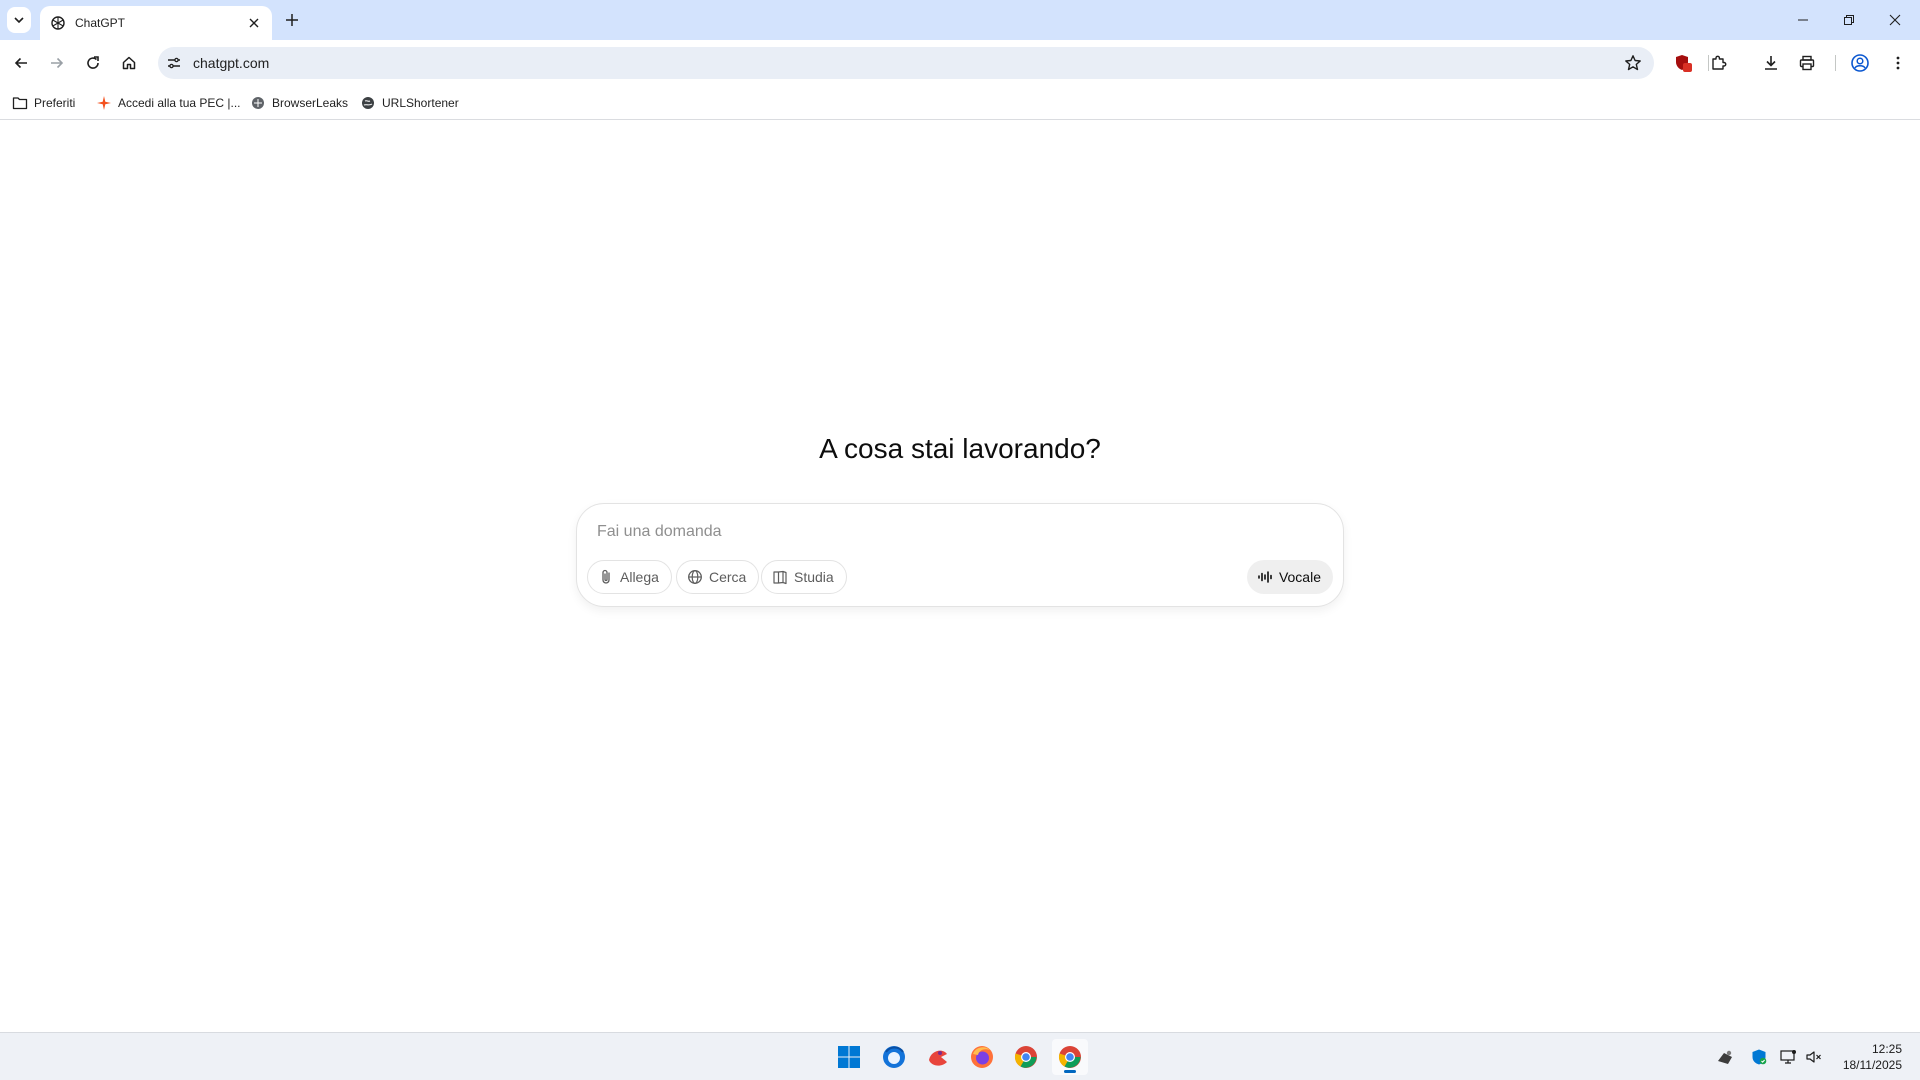  I want to click on browser-menu-button, so click(1898, 63).